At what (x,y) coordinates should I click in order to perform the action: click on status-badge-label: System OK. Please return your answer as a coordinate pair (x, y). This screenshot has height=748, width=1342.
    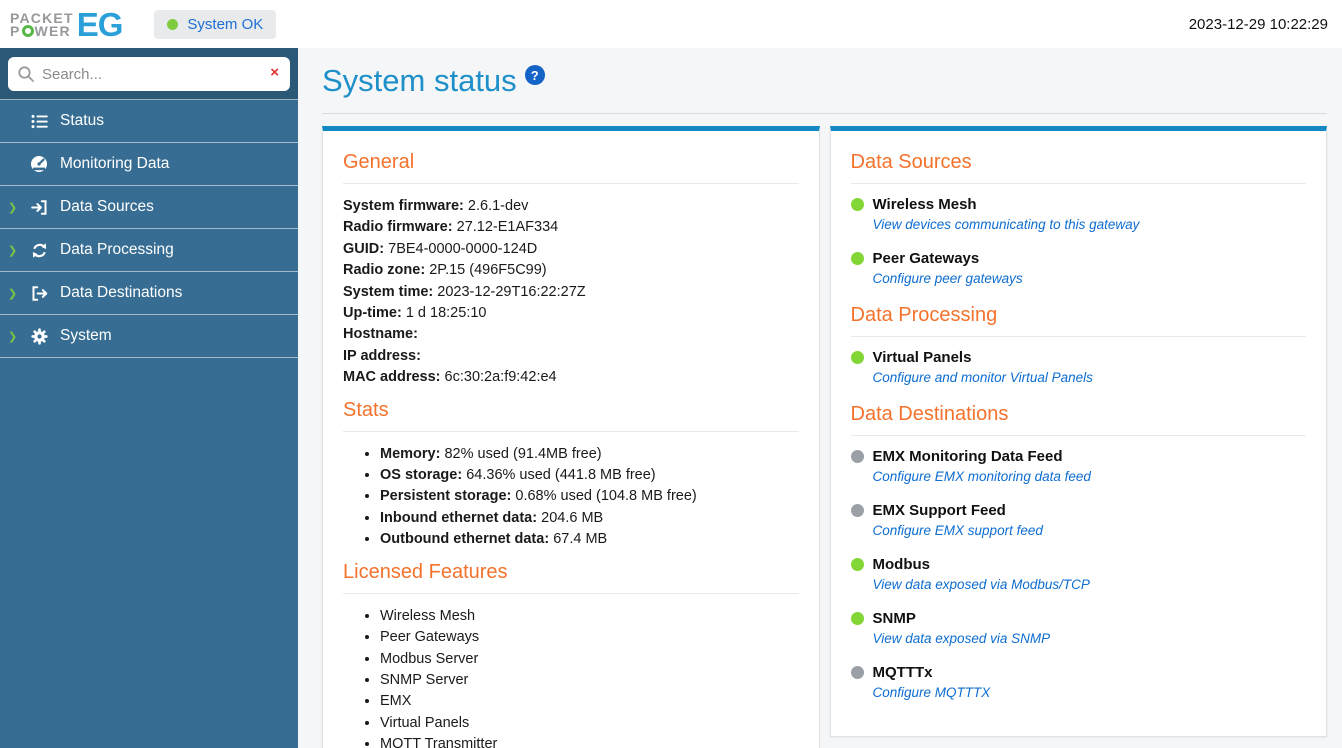
    Looking at the image, I should click on (225, 24).